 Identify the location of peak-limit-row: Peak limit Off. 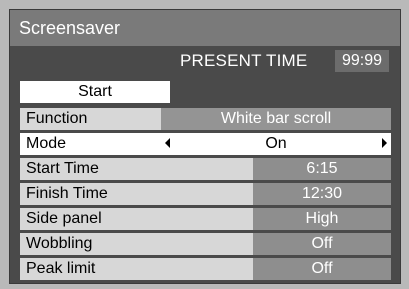
(205, 269).